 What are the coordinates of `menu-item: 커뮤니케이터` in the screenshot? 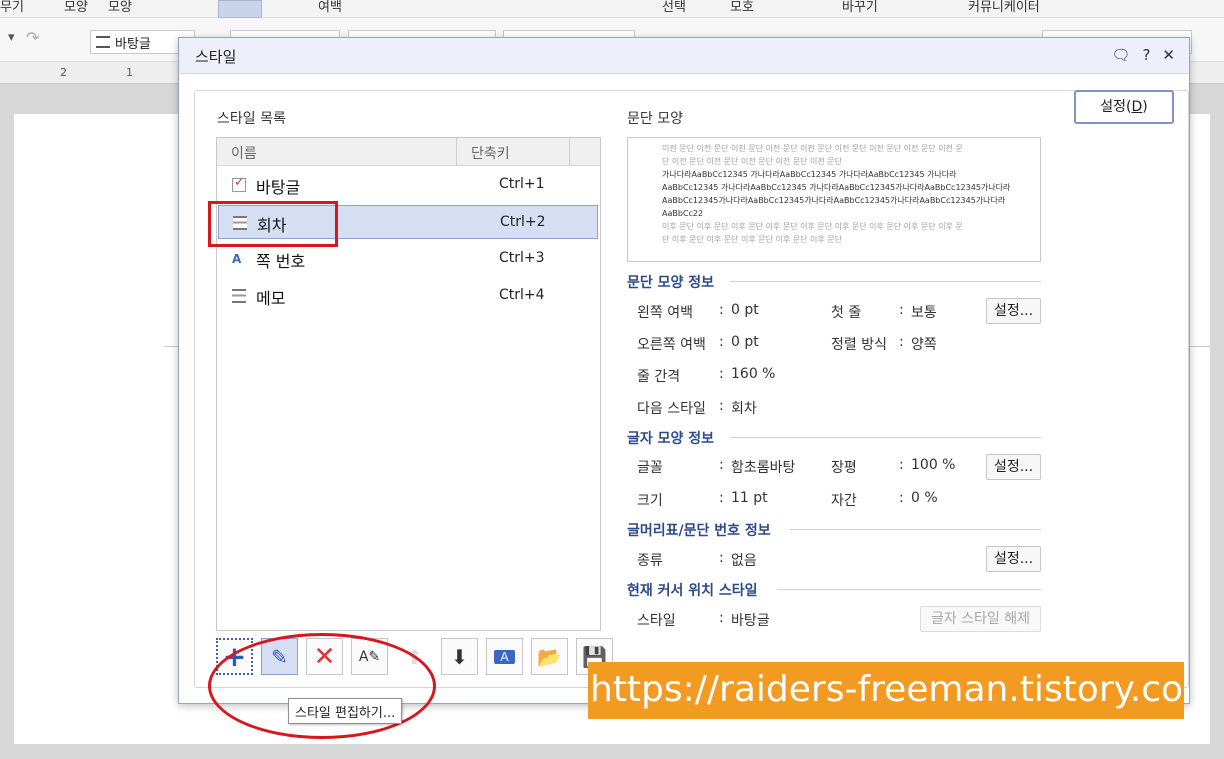 It's located at (1004, 7).